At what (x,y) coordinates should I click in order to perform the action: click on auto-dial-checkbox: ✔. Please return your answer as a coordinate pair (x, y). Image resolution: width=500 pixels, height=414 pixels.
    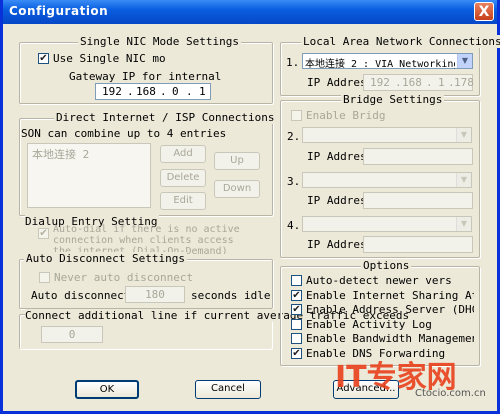
    Looking at the image, I should click on (43, 233).